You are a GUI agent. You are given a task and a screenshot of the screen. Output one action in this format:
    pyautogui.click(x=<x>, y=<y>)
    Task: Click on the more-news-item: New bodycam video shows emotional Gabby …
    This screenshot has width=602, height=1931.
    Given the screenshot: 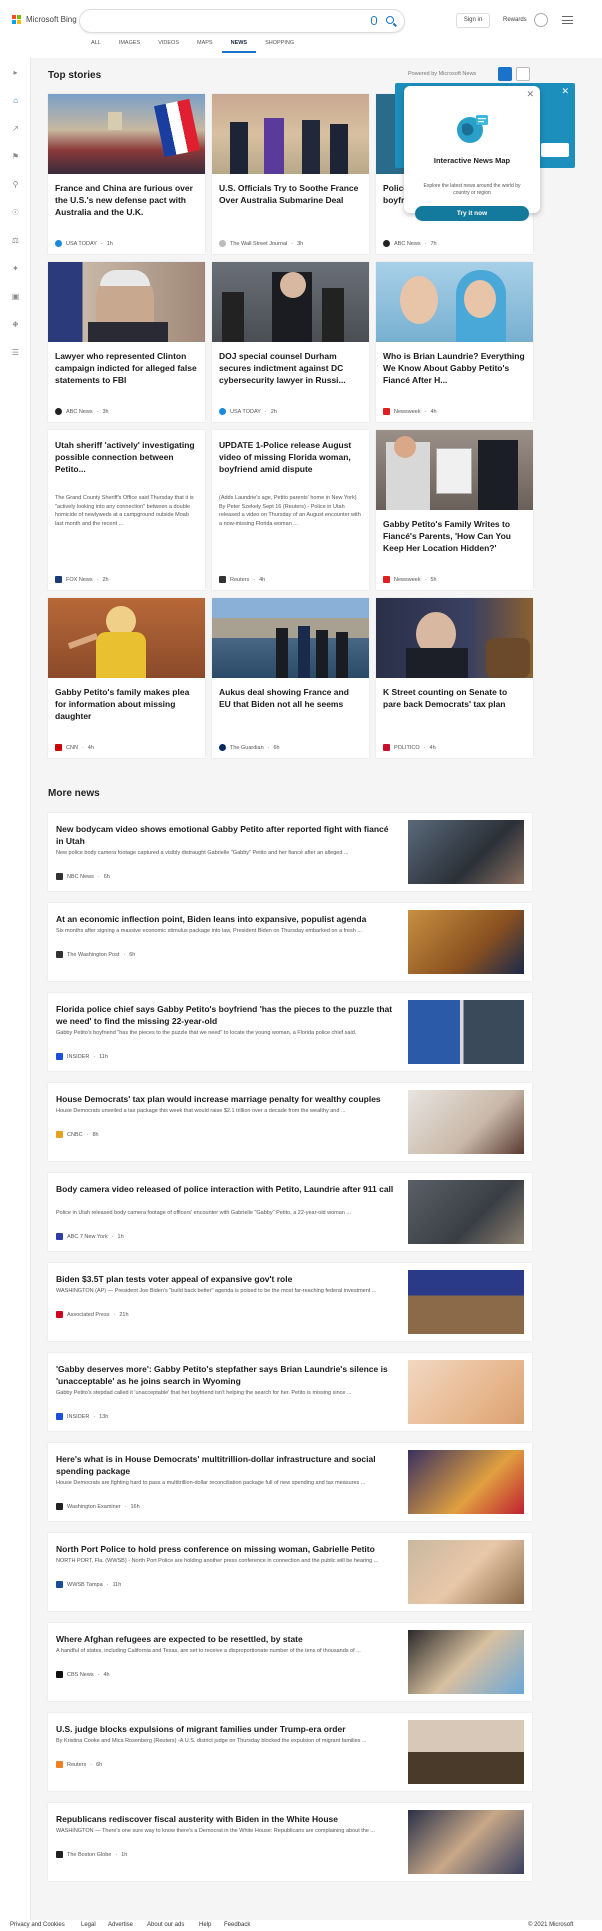 What is the action you would take?
    pyautogui.click(x=290, y=852)
    